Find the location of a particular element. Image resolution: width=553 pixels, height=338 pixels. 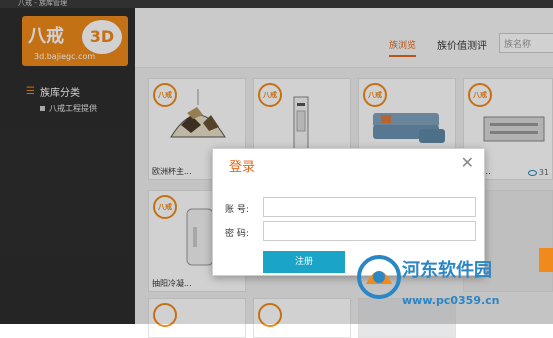

dialog-title: 登录 is located at coordinates (242, 167).